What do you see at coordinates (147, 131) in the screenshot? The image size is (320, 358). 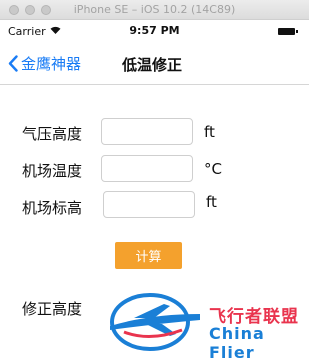 I see `pressure-altitude-input` at bounding box center [147, 131].